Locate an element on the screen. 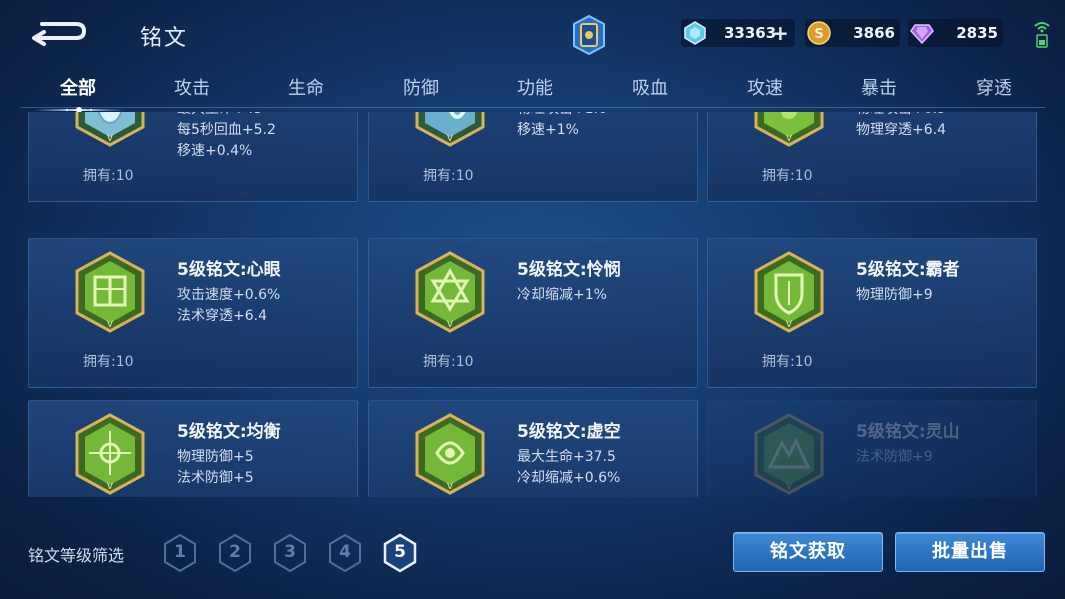  inscription-name: 5级铭文:灵山 is located at coordinates (908, 432).